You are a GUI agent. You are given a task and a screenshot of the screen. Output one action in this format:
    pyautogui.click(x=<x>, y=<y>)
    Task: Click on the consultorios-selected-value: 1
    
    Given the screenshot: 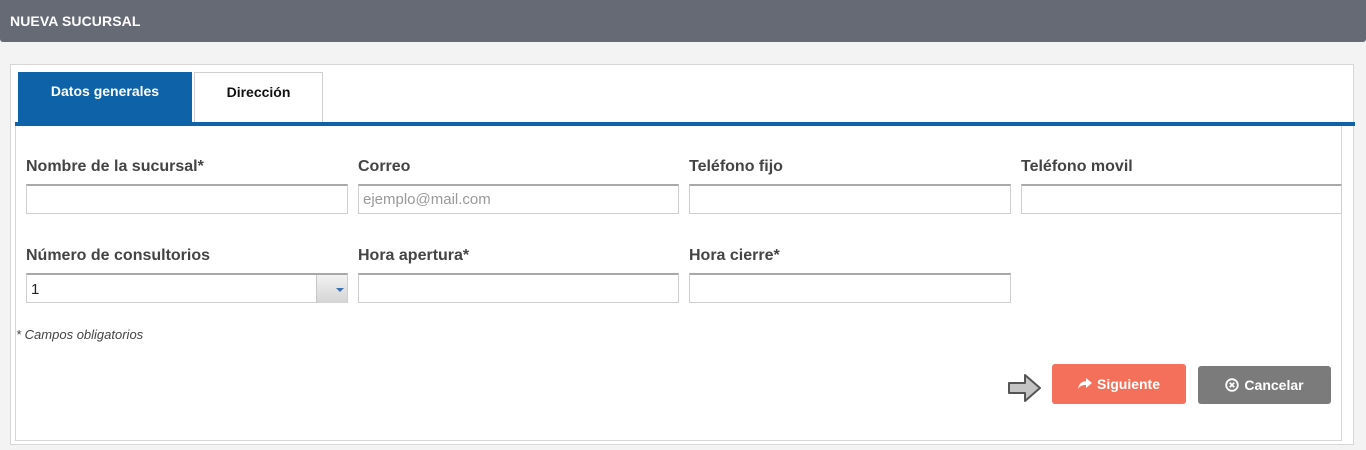 What is the action you would take?
    pyautogui.click(x=35, y=289)
    